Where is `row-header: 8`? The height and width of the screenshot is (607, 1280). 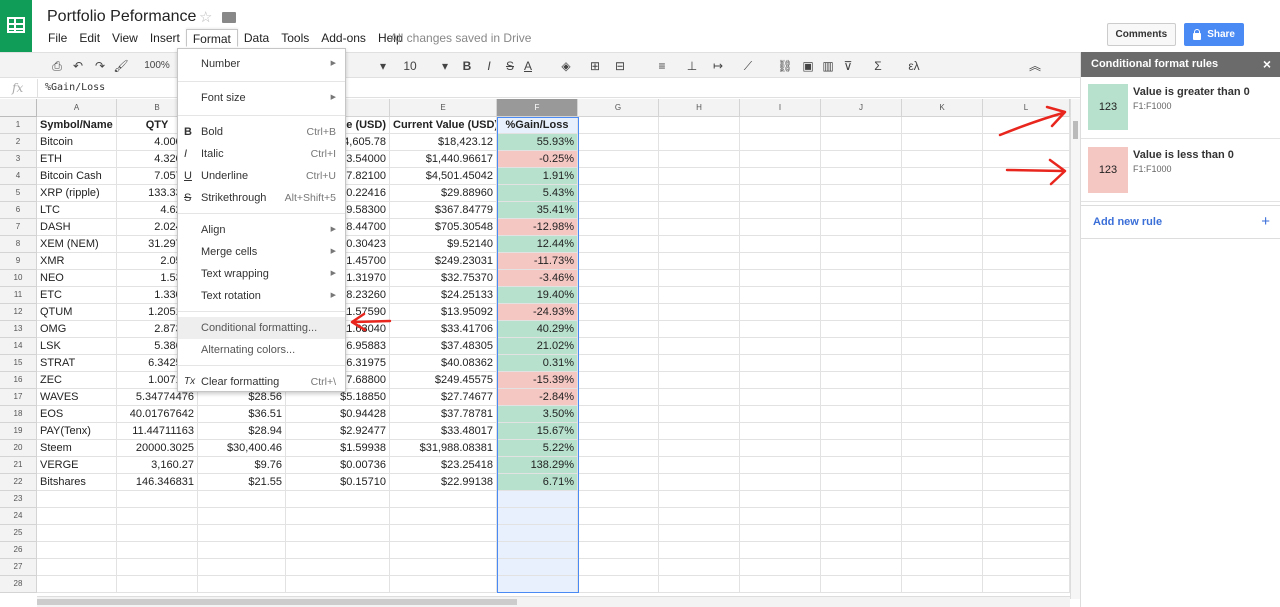
row-header: 8 is located at coordinates (18, 244).